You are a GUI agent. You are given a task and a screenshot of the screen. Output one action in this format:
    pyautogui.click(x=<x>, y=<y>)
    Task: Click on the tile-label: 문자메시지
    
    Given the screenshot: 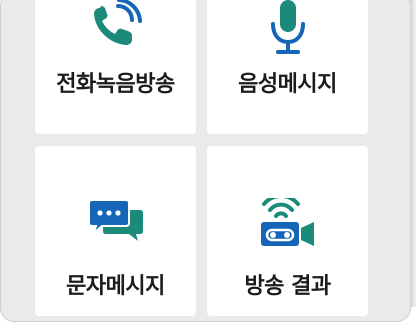 What is the action you would take?
    pyautogui.click(x=115, y=286)
    